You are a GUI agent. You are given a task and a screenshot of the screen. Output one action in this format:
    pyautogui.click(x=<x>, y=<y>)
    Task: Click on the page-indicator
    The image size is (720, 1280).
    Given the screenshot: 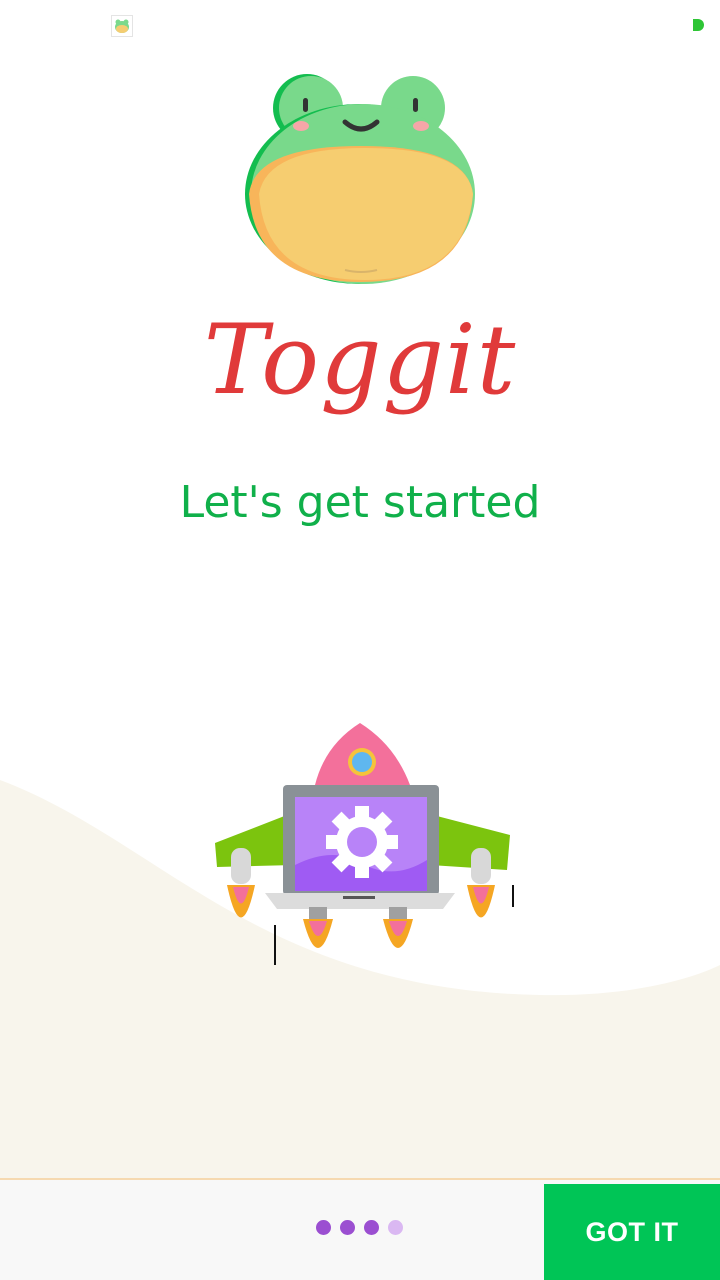 What is the action you would take?
    pyautogui.click(x=359, y=1228)
    